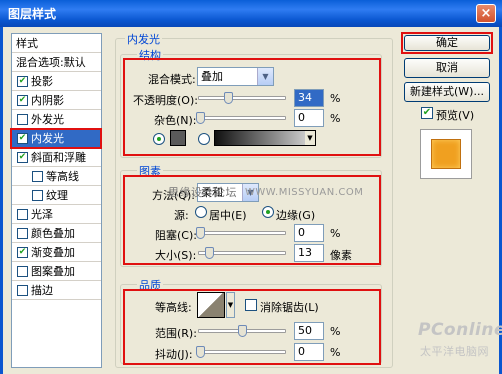  I want to click on choke-unit: %, so click(335, 233).